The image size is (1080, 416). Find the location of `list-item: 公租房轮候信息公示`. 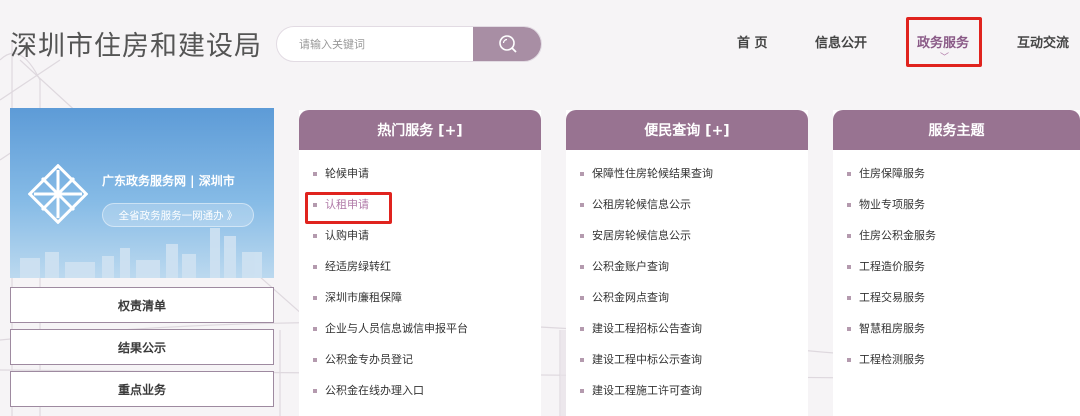

list-item: 公租房轮候信息公示 is located at coordinates (694, 204).